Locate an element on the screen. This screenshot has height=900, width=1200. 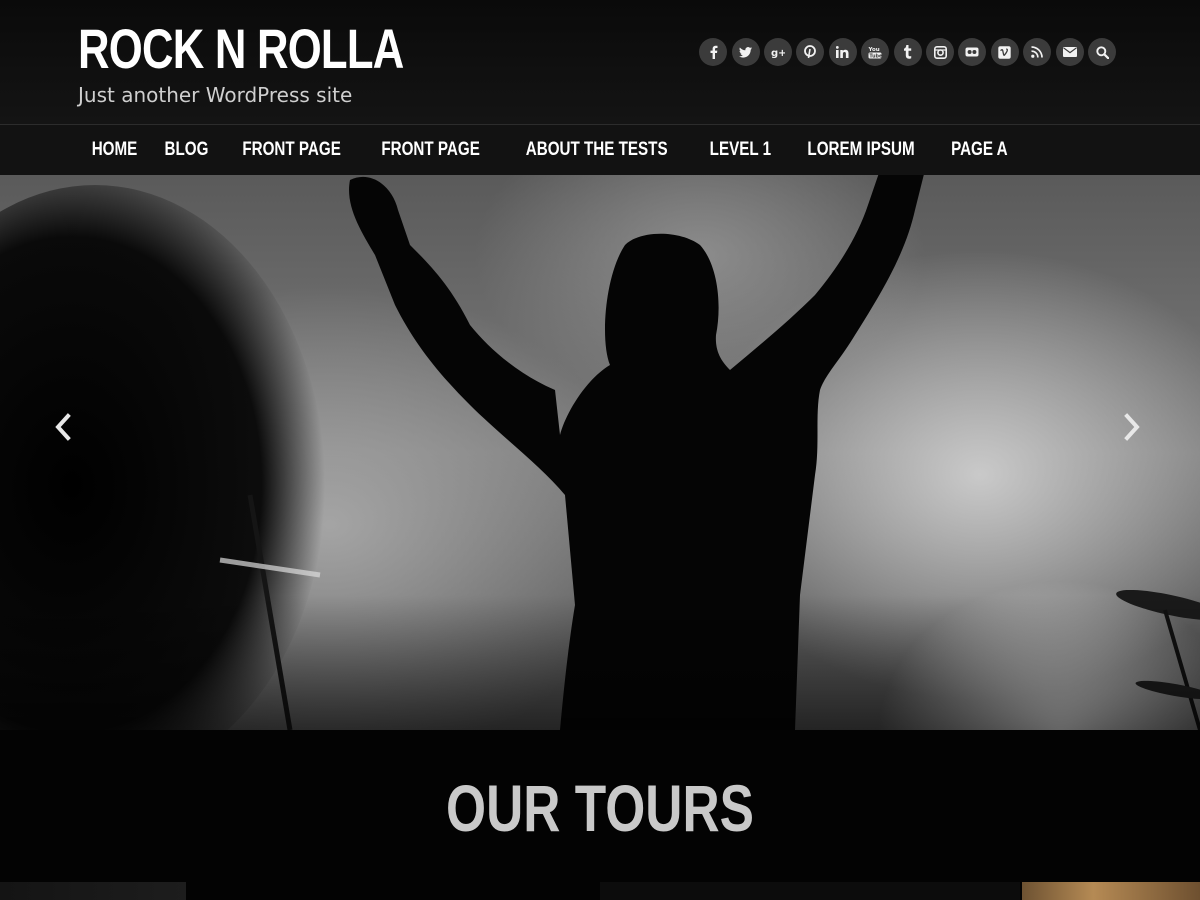
nav-item-blog: BLOG is located at coordinates (186, 150).